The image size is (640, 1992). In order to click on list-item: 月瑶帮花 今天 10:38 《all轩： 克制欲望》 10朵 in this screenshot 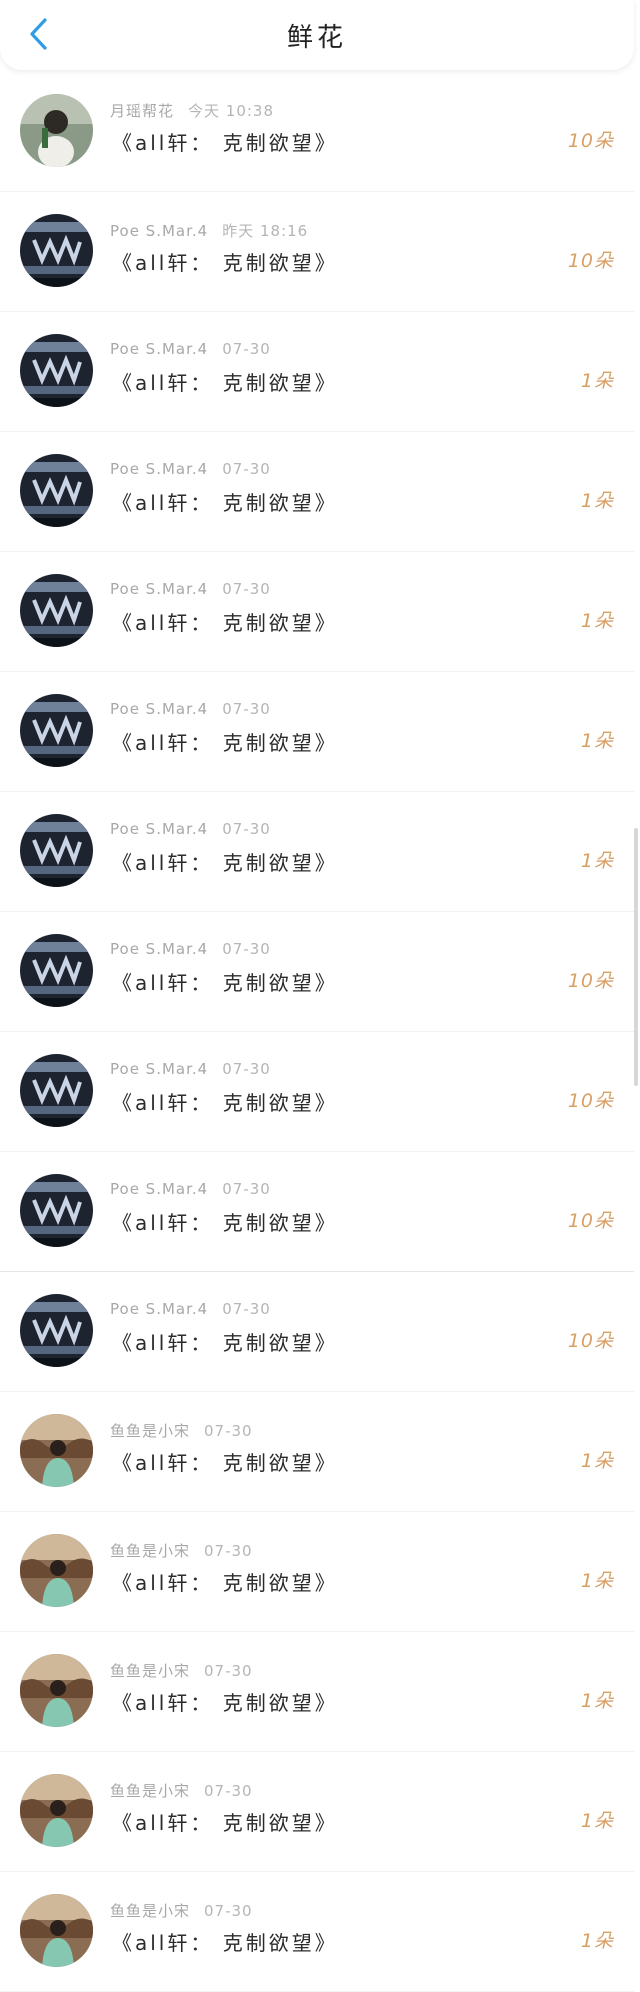, I will do `click(317, 132)`.